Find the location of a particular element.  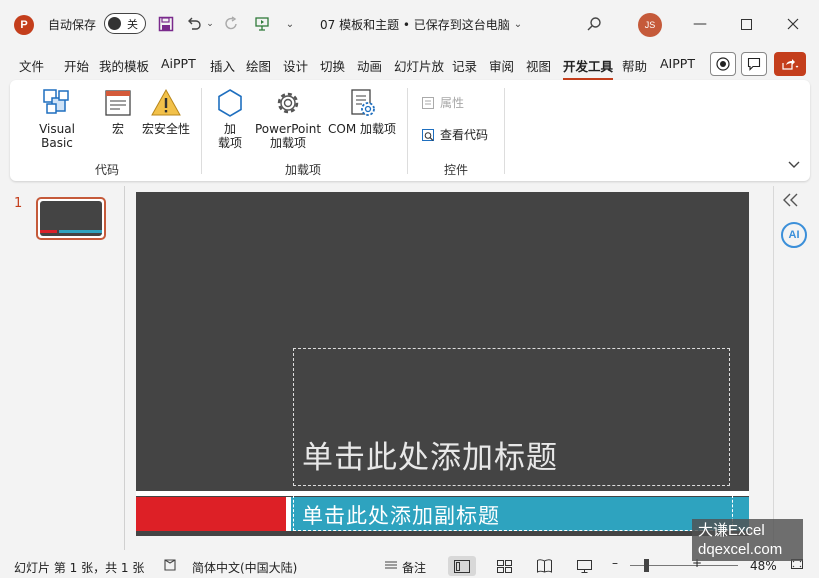

subtitle-placeholder-text: 单击此处添加副标题 is located at coordinates (401, 516).